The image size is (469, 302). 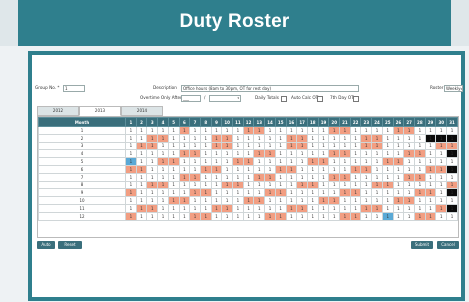 I want to click on auto-button: Auto, so click(x=46, y=245).